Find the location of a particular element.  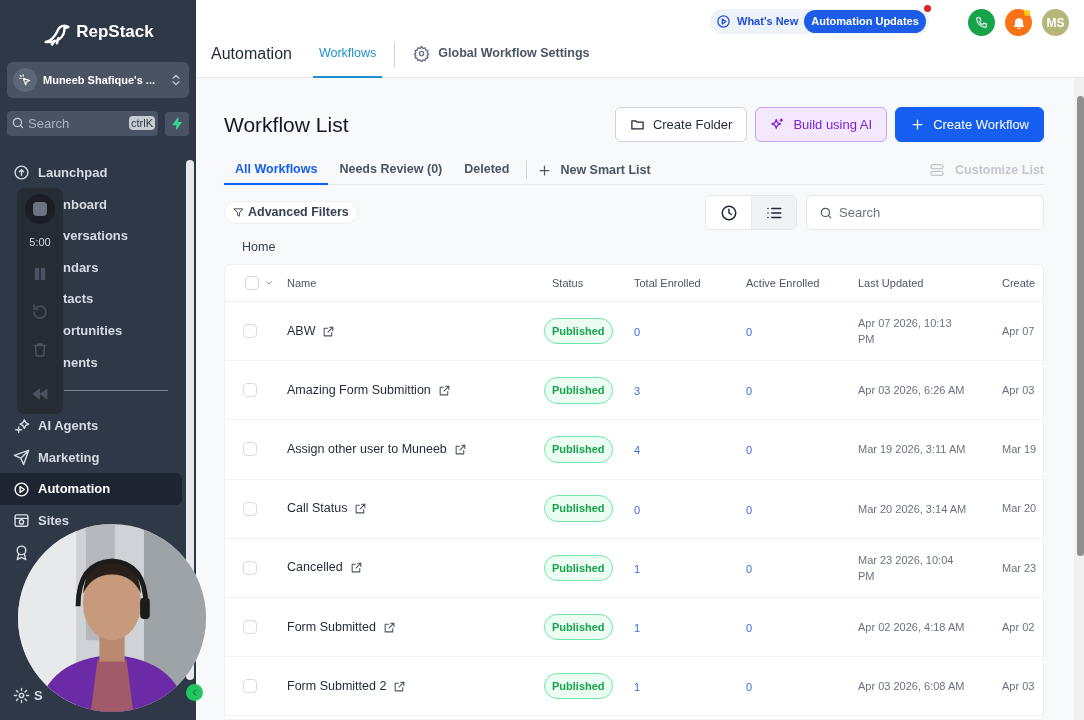

notifications-button is located at coordinates (1018, 22).